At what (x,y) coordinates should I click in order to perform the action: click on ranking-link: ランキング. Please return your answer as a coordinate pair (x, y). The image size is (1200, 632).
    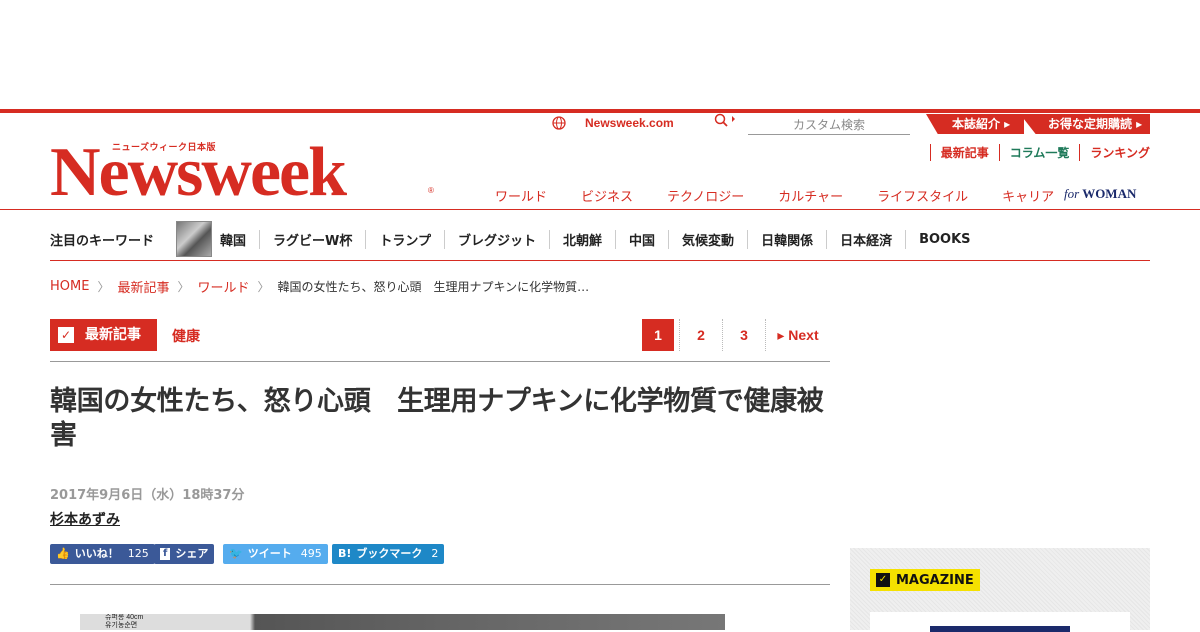
    Looking at the image, I should click on (1114, 152).